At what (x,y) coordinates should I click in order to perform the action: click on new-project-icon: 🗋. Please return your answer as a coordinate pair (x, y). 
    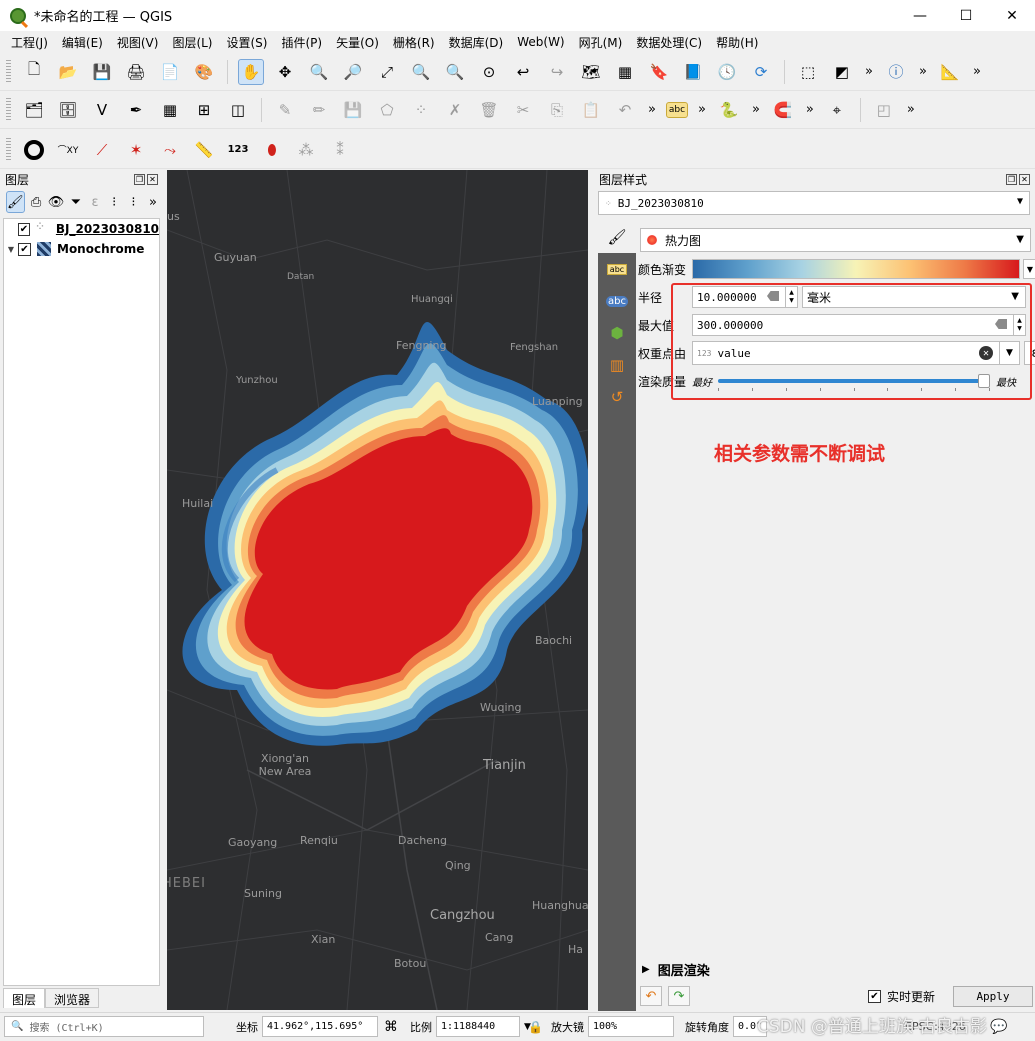
    Looking at the image, I should click on (34, 72).